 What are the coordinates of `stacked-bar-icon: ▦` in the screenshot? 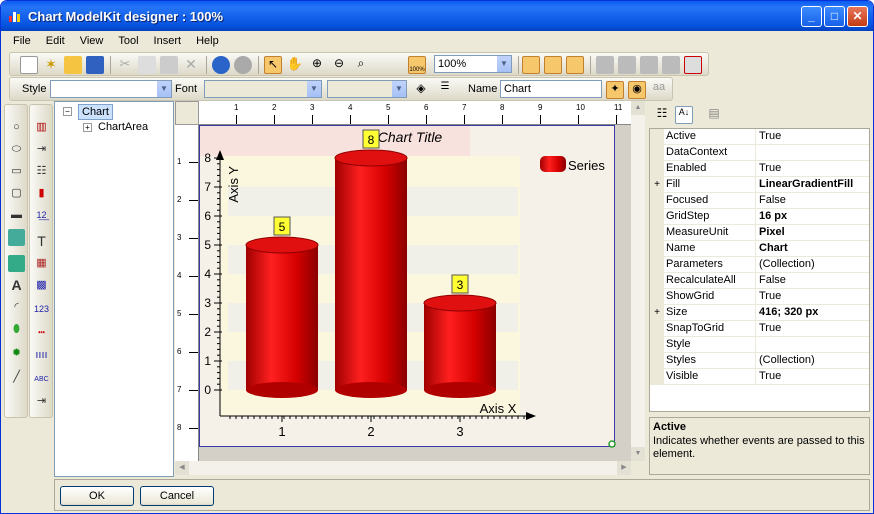 It's located at (41, 263).